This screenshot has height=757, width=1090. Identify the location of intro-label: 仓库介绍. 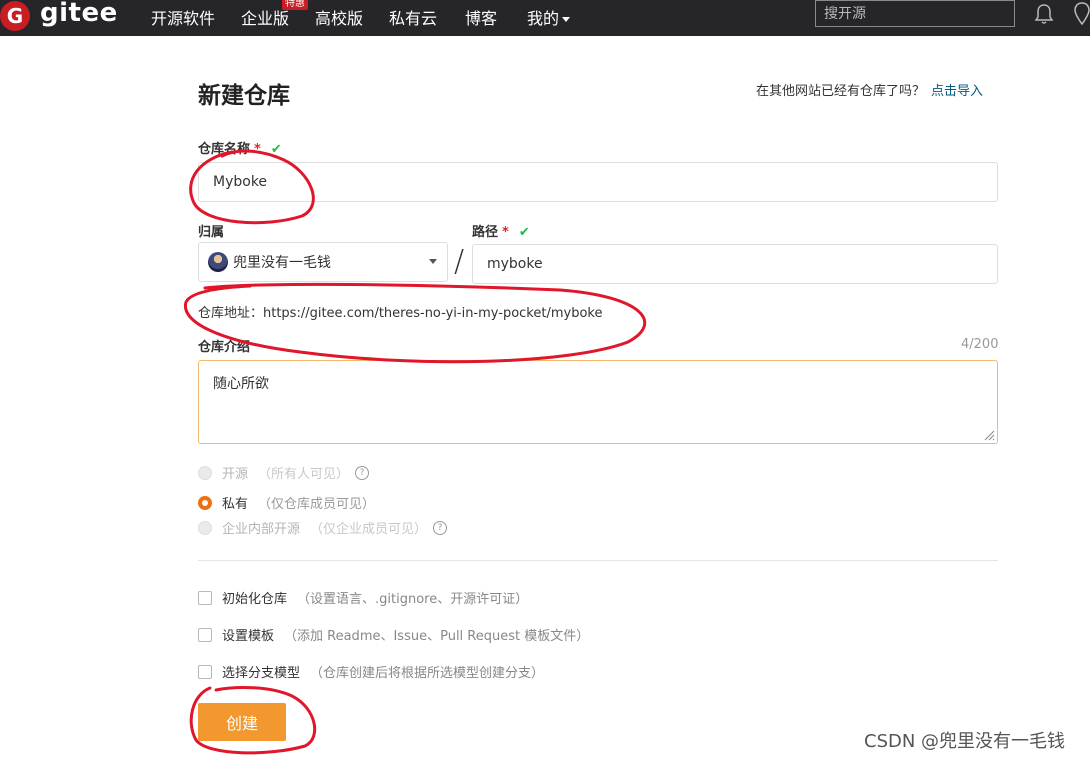
(224, 347).